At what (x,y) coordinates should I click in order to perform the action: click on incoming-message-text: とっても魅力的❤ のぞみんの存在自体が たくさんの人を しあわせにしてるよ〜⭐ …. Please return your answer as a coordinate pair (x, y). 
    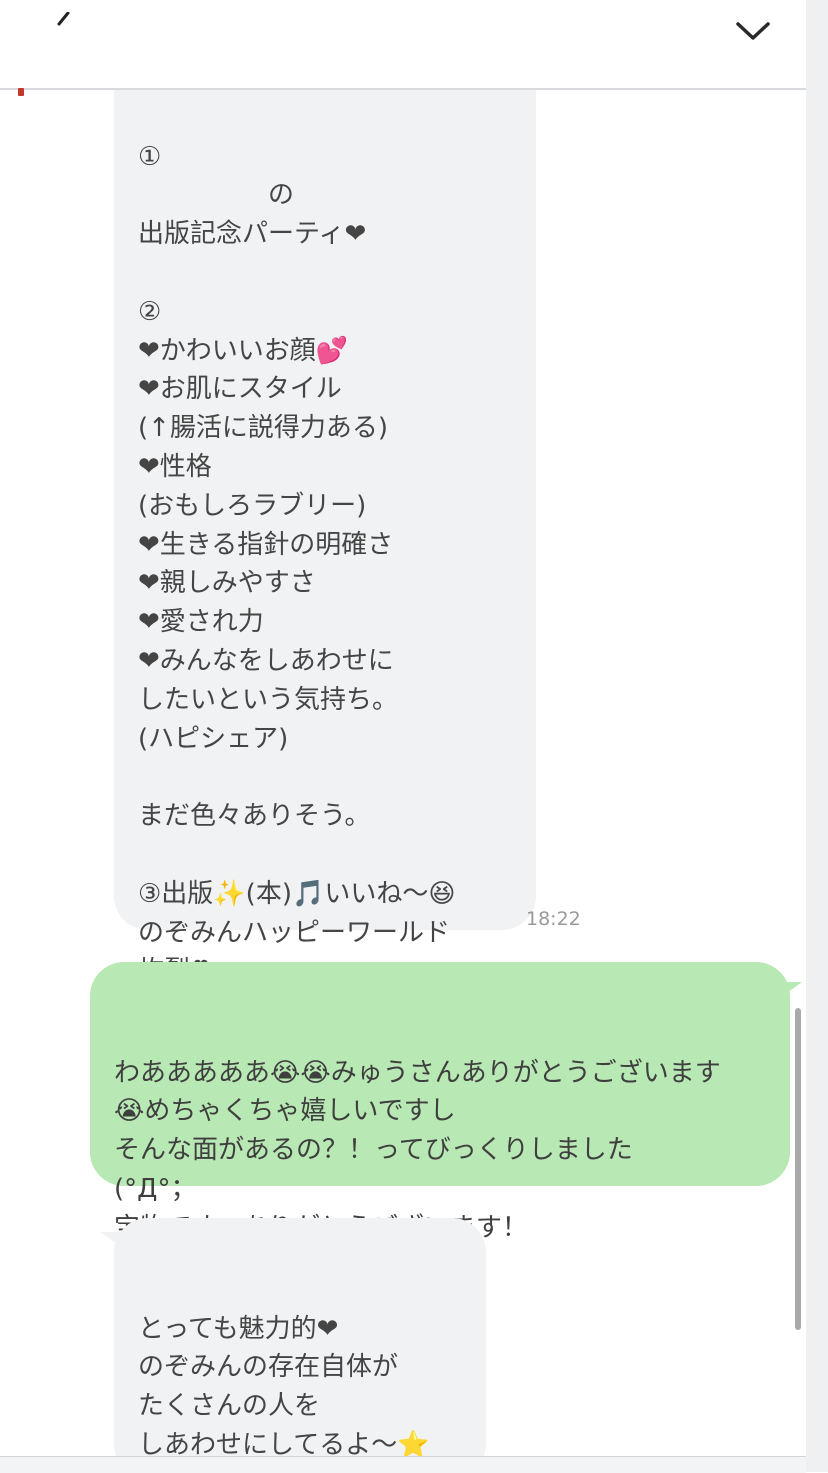
    Looking at the image, I should click on (284, 1384).